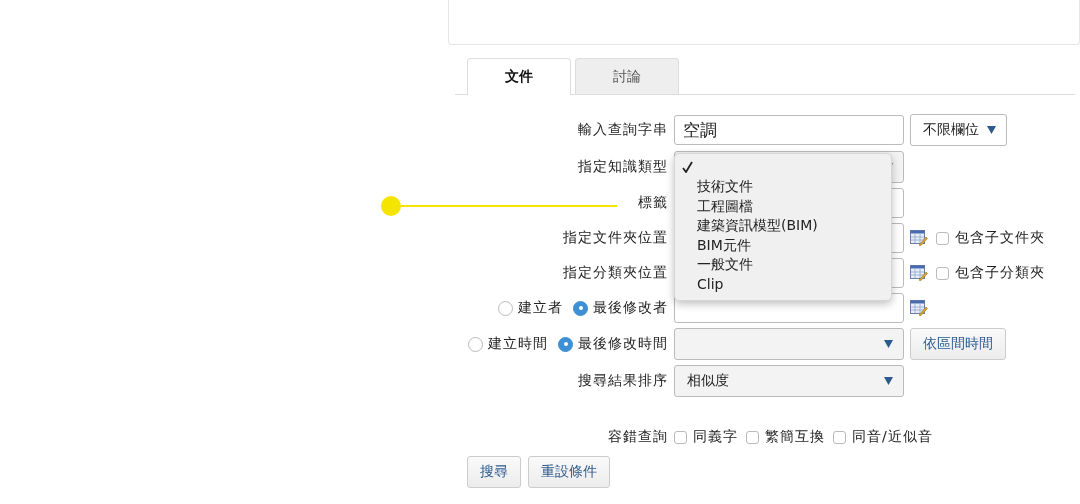 Image resolution: width=1080 pixels, height=504 pixels. What do you see at coordinates (638, 437) in the screenshot?
I see `field-label: 容錯查詢` at bounding box center [638, 437].